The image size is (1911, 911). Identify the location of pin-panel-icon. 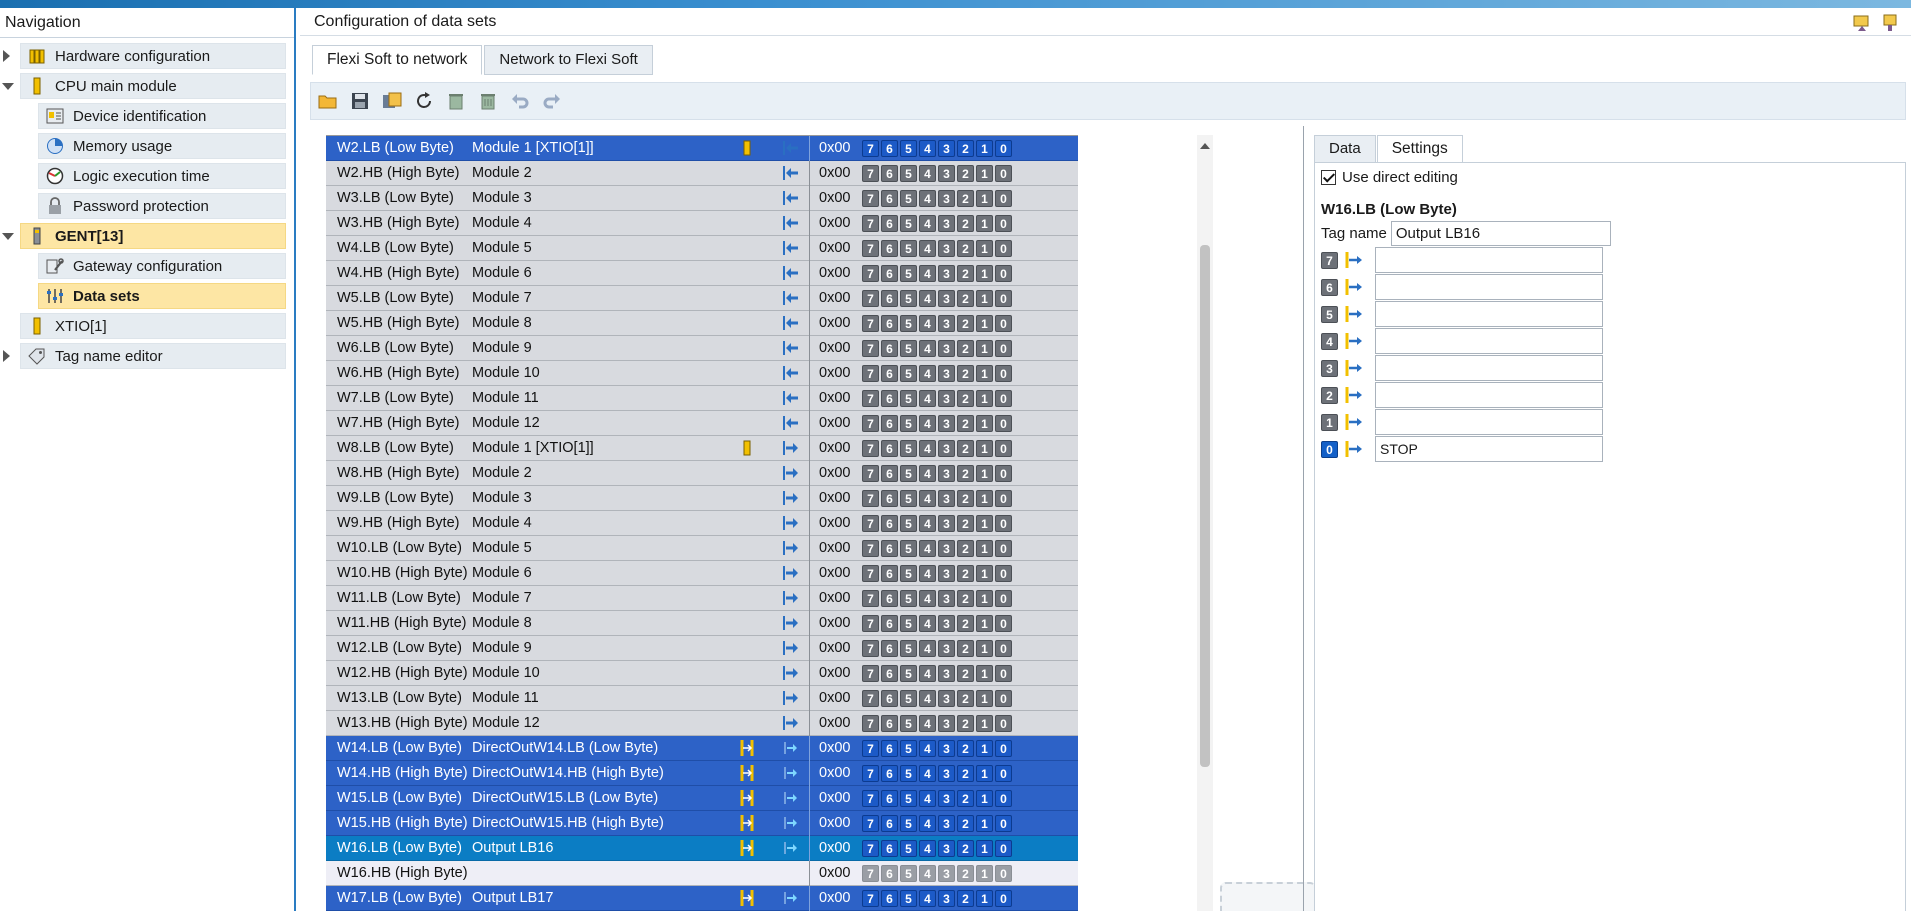
(1890, 23).